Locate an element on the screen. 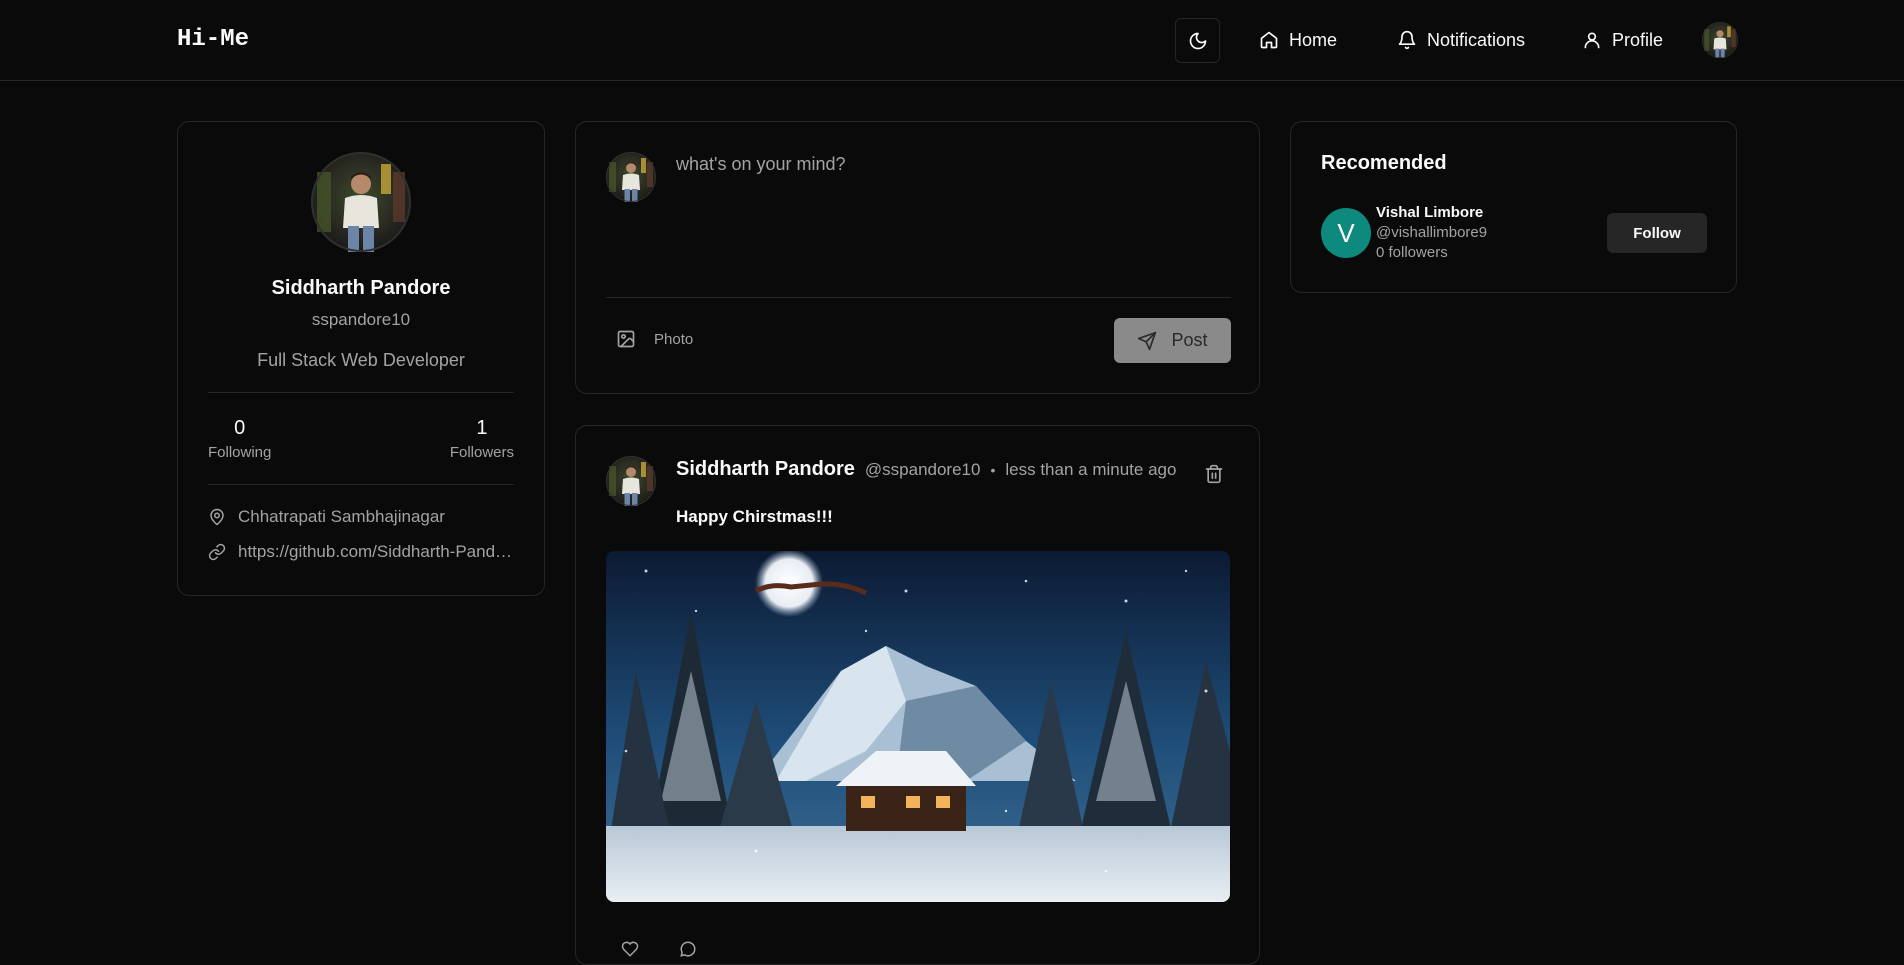 This screenshot has height=965, width=1904. delete-post-button is located at coordinates (1214, 474).